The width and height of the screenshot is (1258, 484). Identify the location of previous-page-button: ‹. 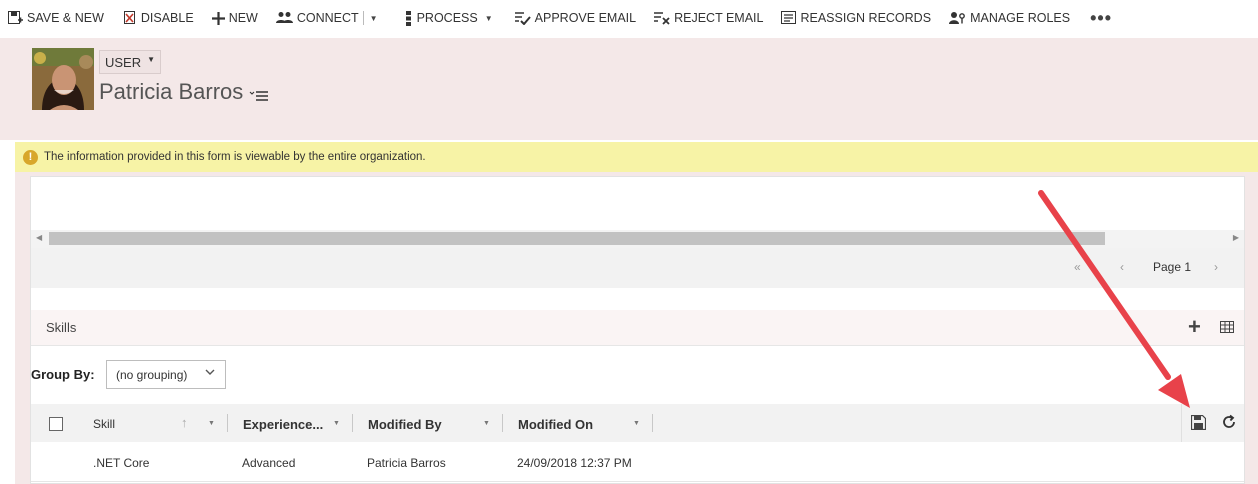
(1122, 267).